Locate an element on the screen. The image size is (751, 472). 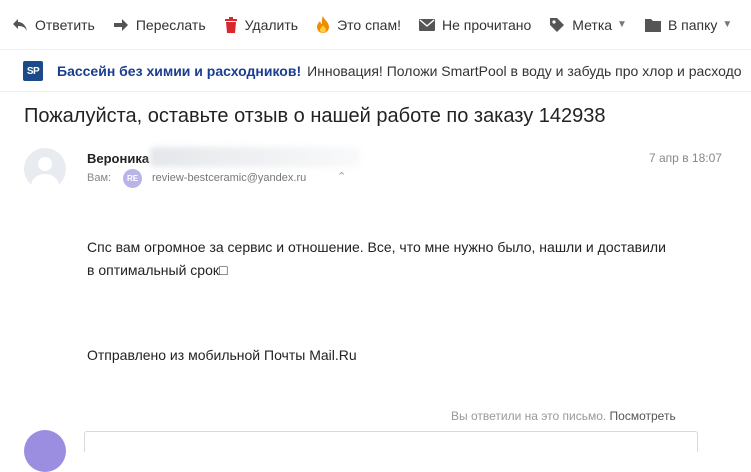
tag-icon is located at coordinates (557, 25).